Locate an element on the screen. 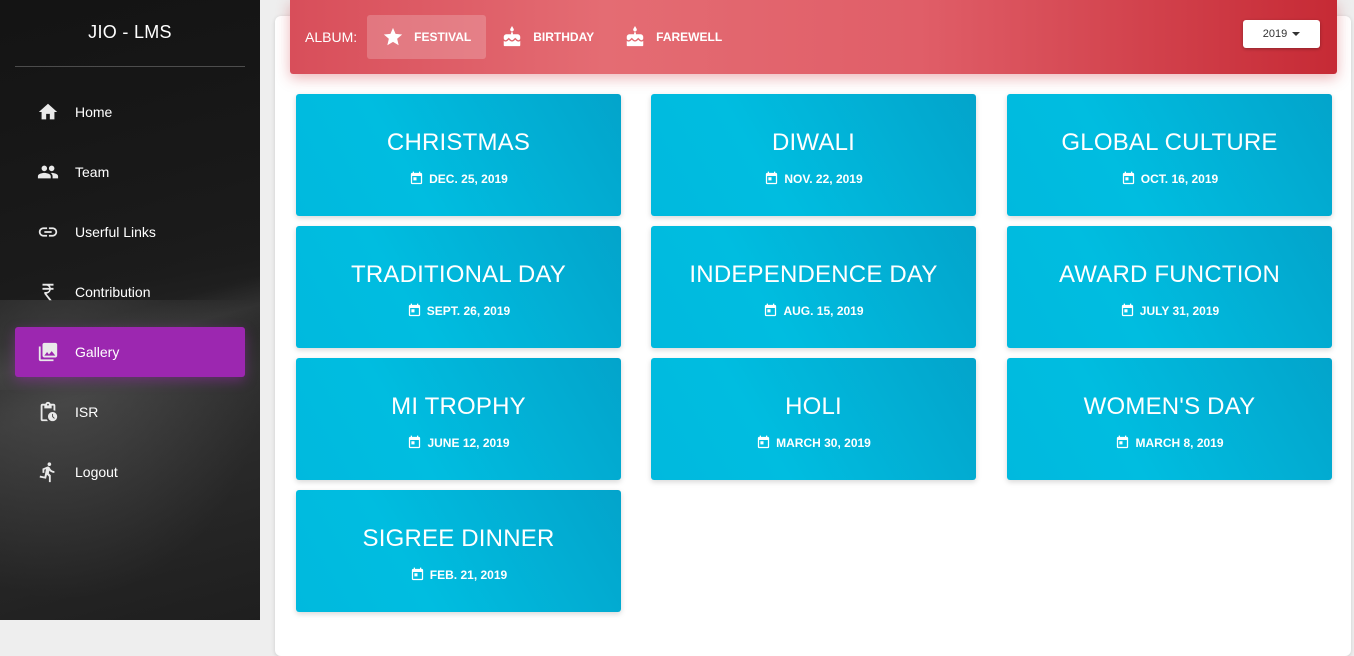 The height and width of the screenshot is (656, 1354). photo-library-icon is located at coordinates (48, 352).